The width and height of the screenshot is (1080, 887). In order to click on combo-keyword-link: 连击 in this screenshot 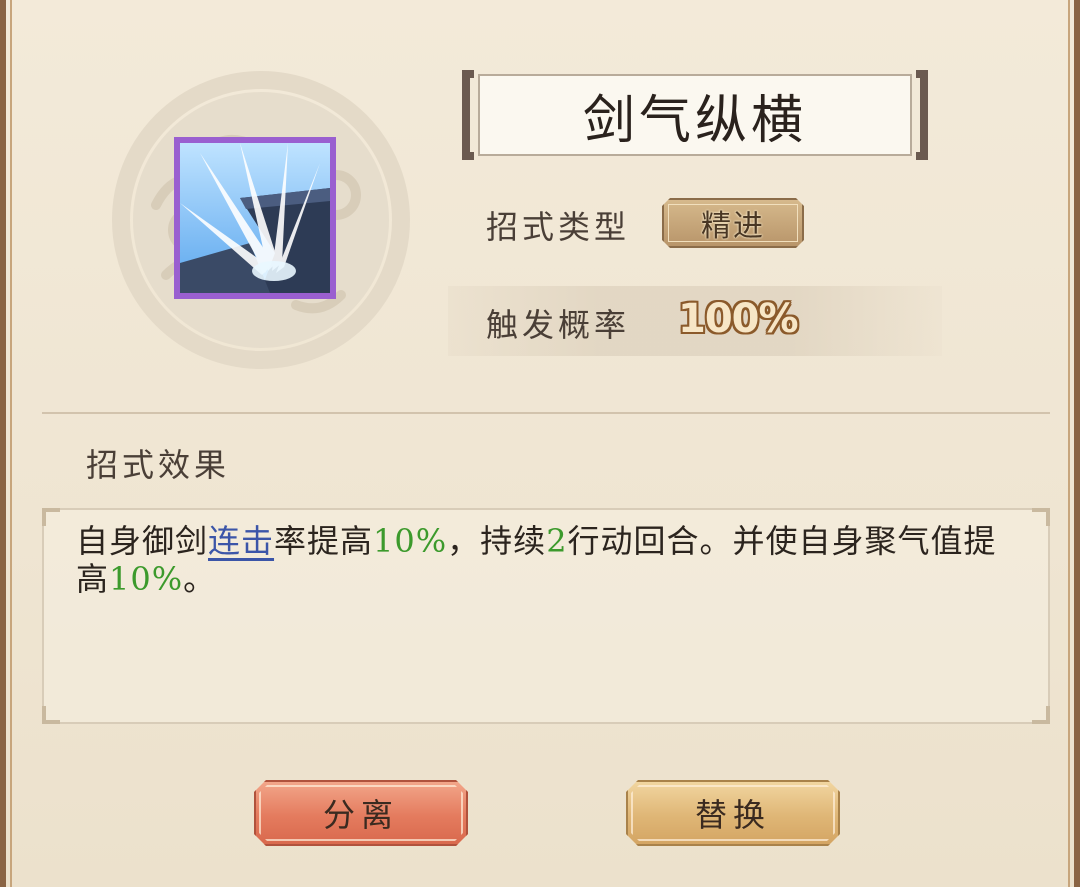, I will do `click(241, 541)`.